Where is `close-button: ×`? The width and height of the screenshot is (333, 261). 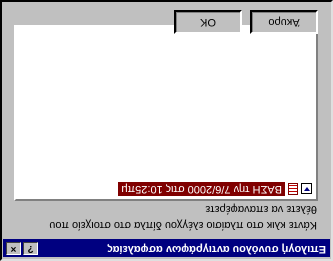 close-button: × is located at coordinates (13, 248).